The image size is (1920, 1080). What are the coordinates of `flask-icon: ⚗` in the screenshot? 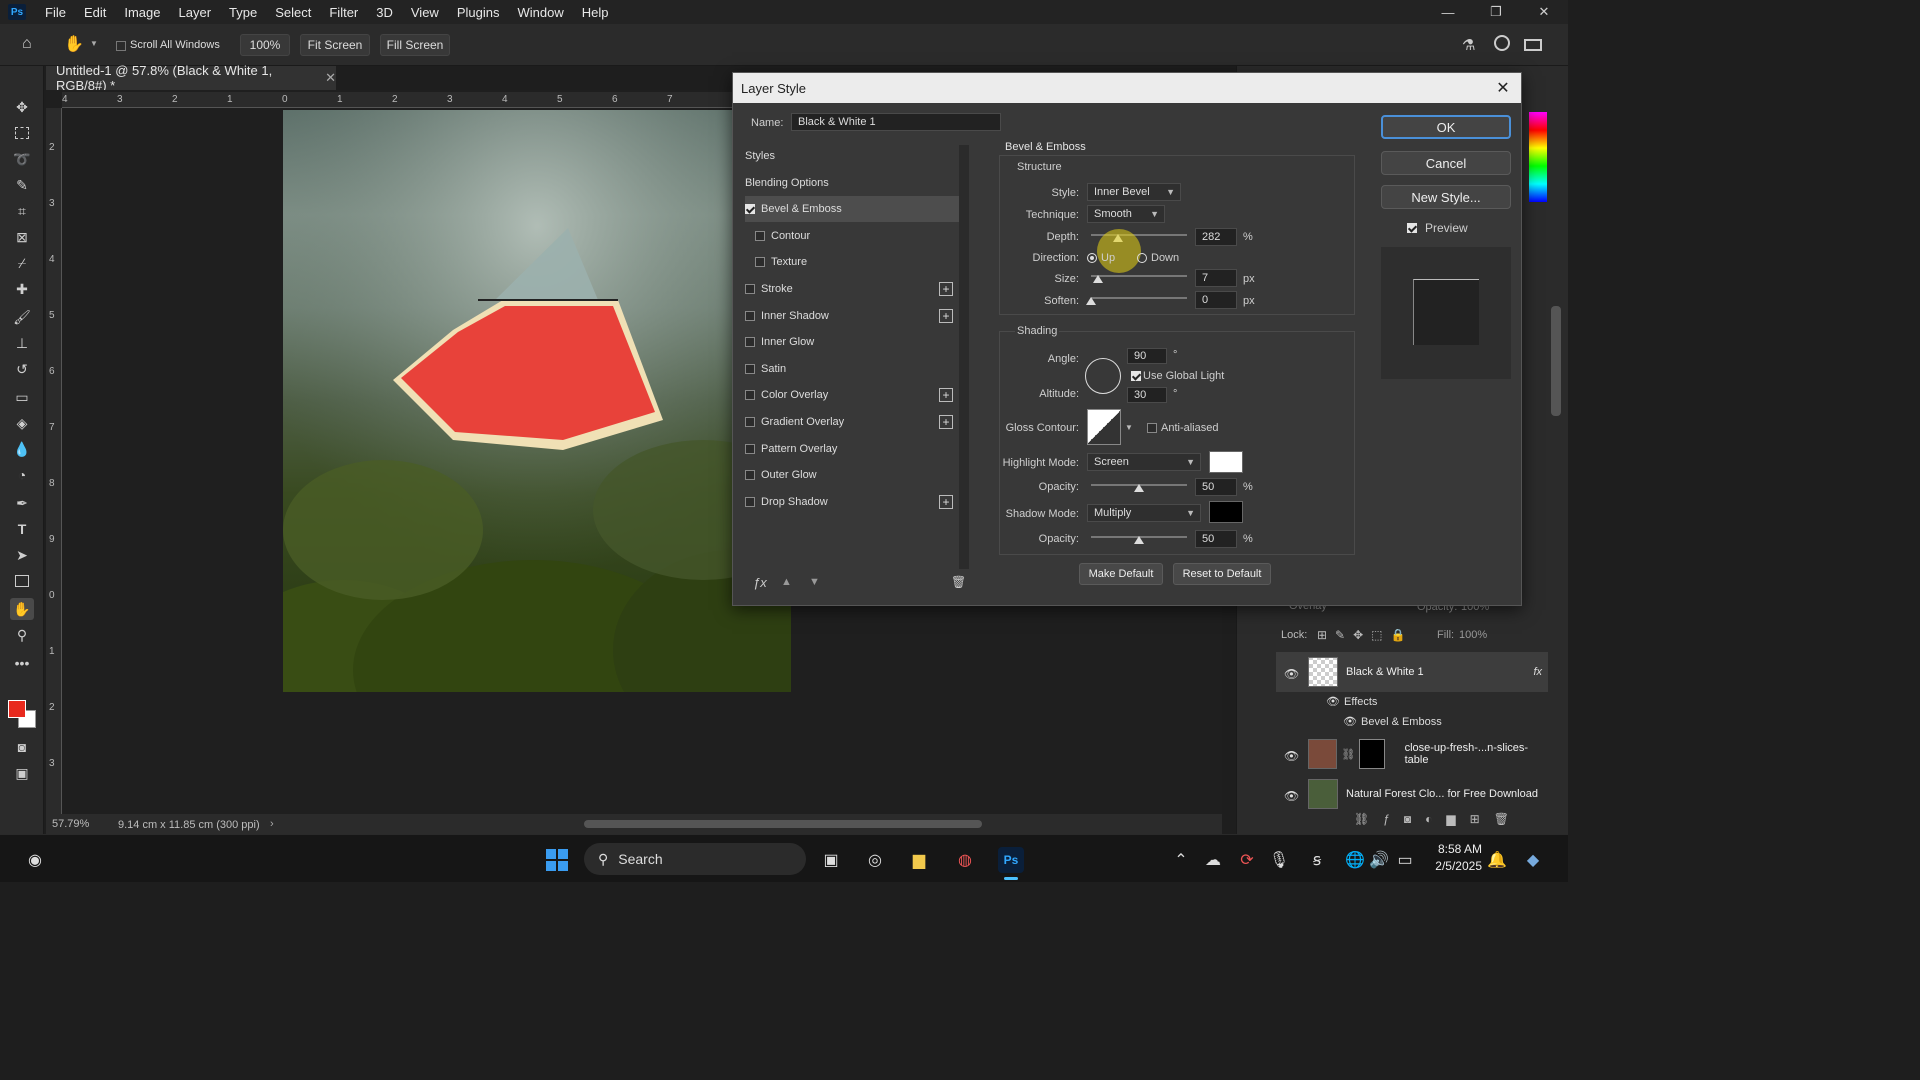 It's located at (1468, 45).